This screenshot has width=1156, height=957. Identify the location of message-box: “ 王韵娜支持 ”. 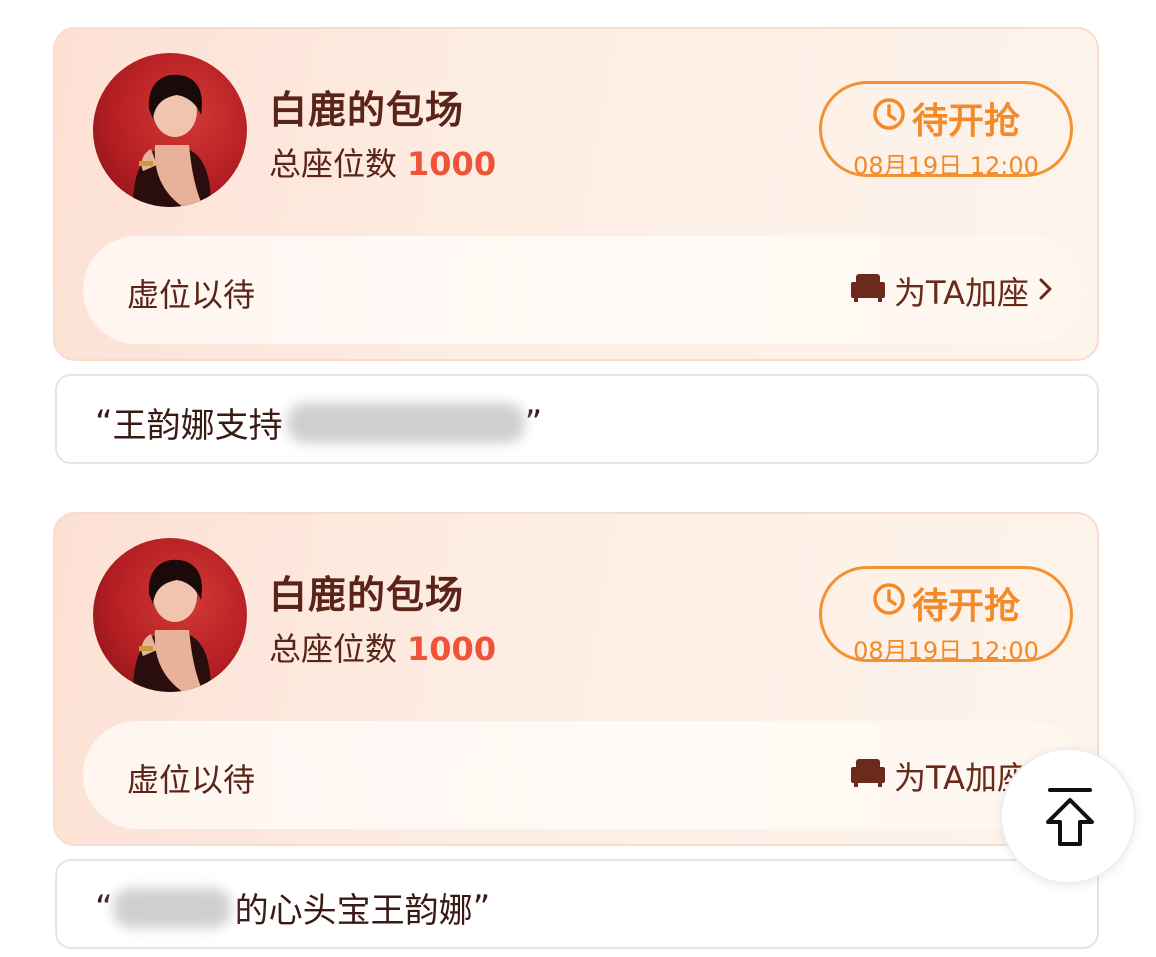
(577, 419).